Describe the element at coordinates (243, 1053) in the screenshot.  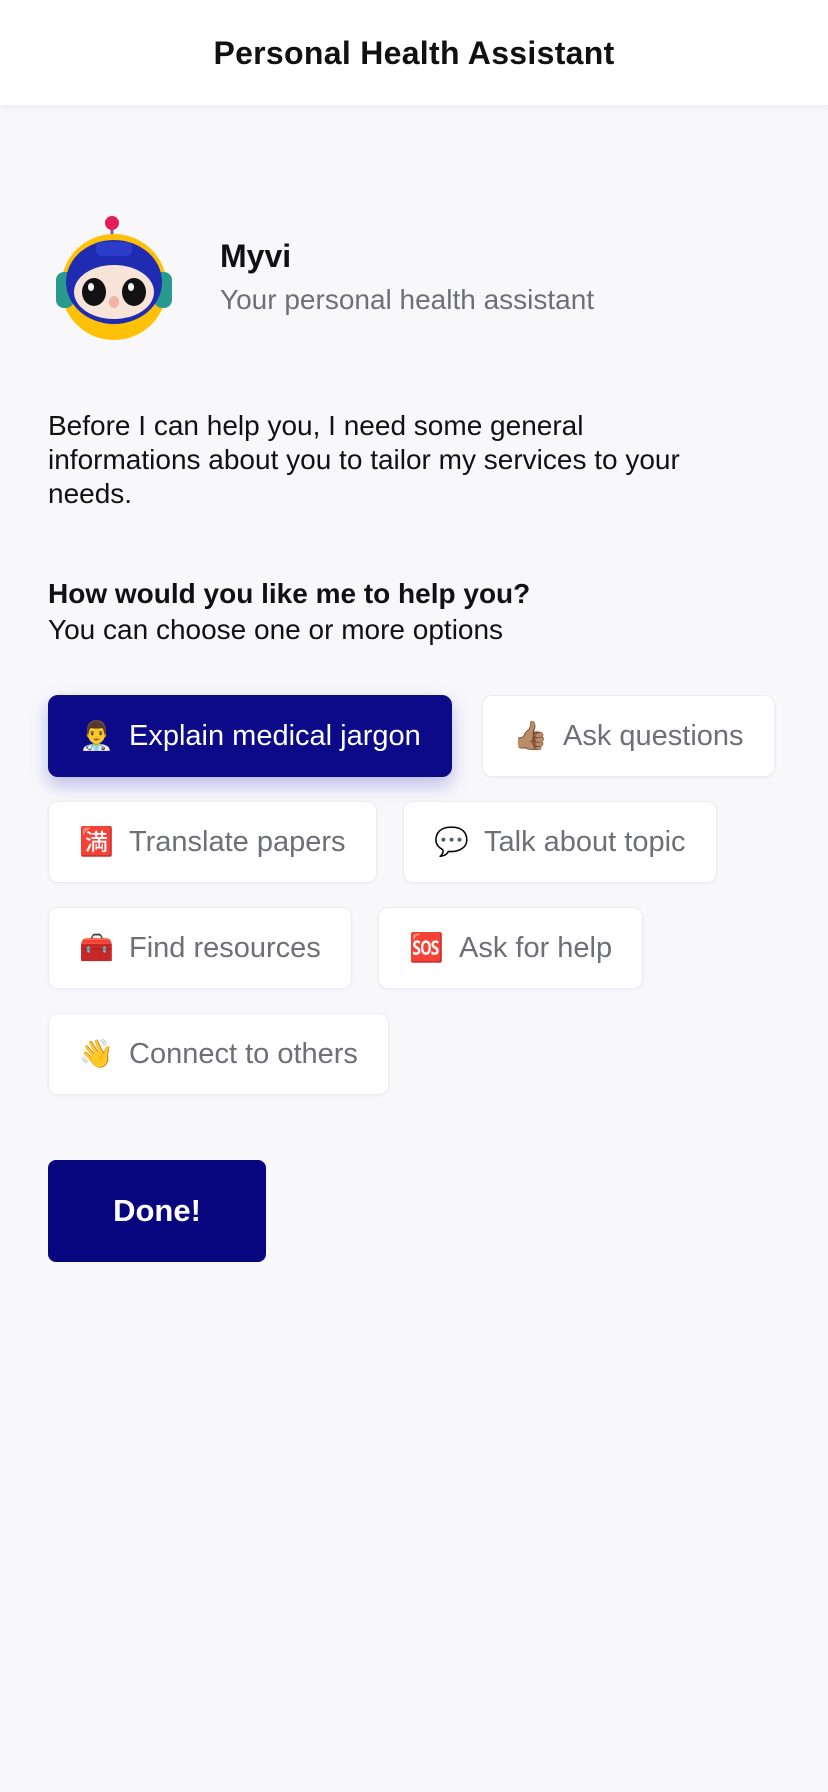
I see `option-label: Connect to others` at that location.